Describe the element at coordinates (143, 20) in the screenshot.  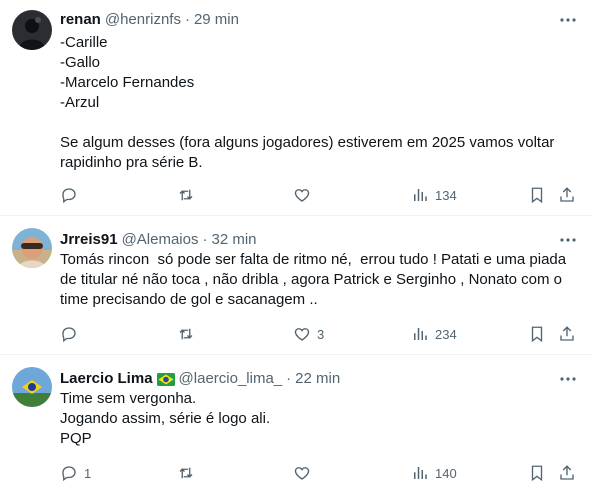
I see `user-handle: @henriznfs` at that location.